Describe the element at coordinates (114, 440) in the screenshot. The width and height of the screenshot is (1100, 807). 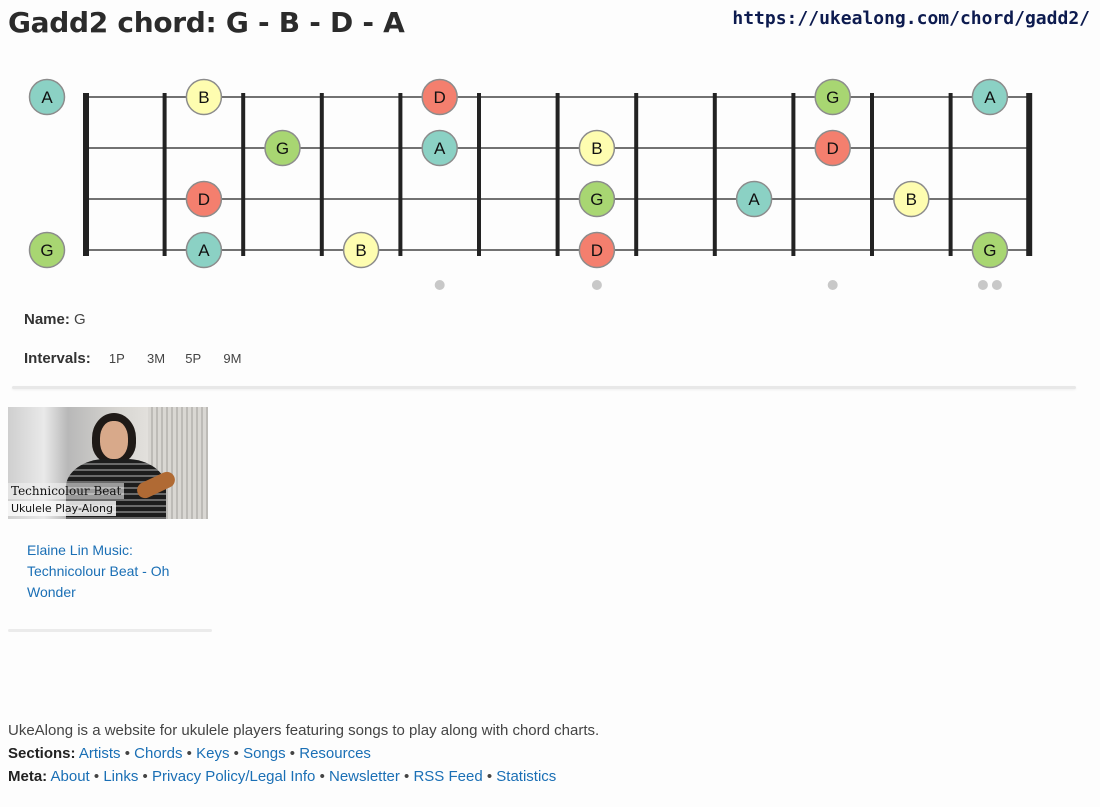
I see `thumbnail-face` at that location.